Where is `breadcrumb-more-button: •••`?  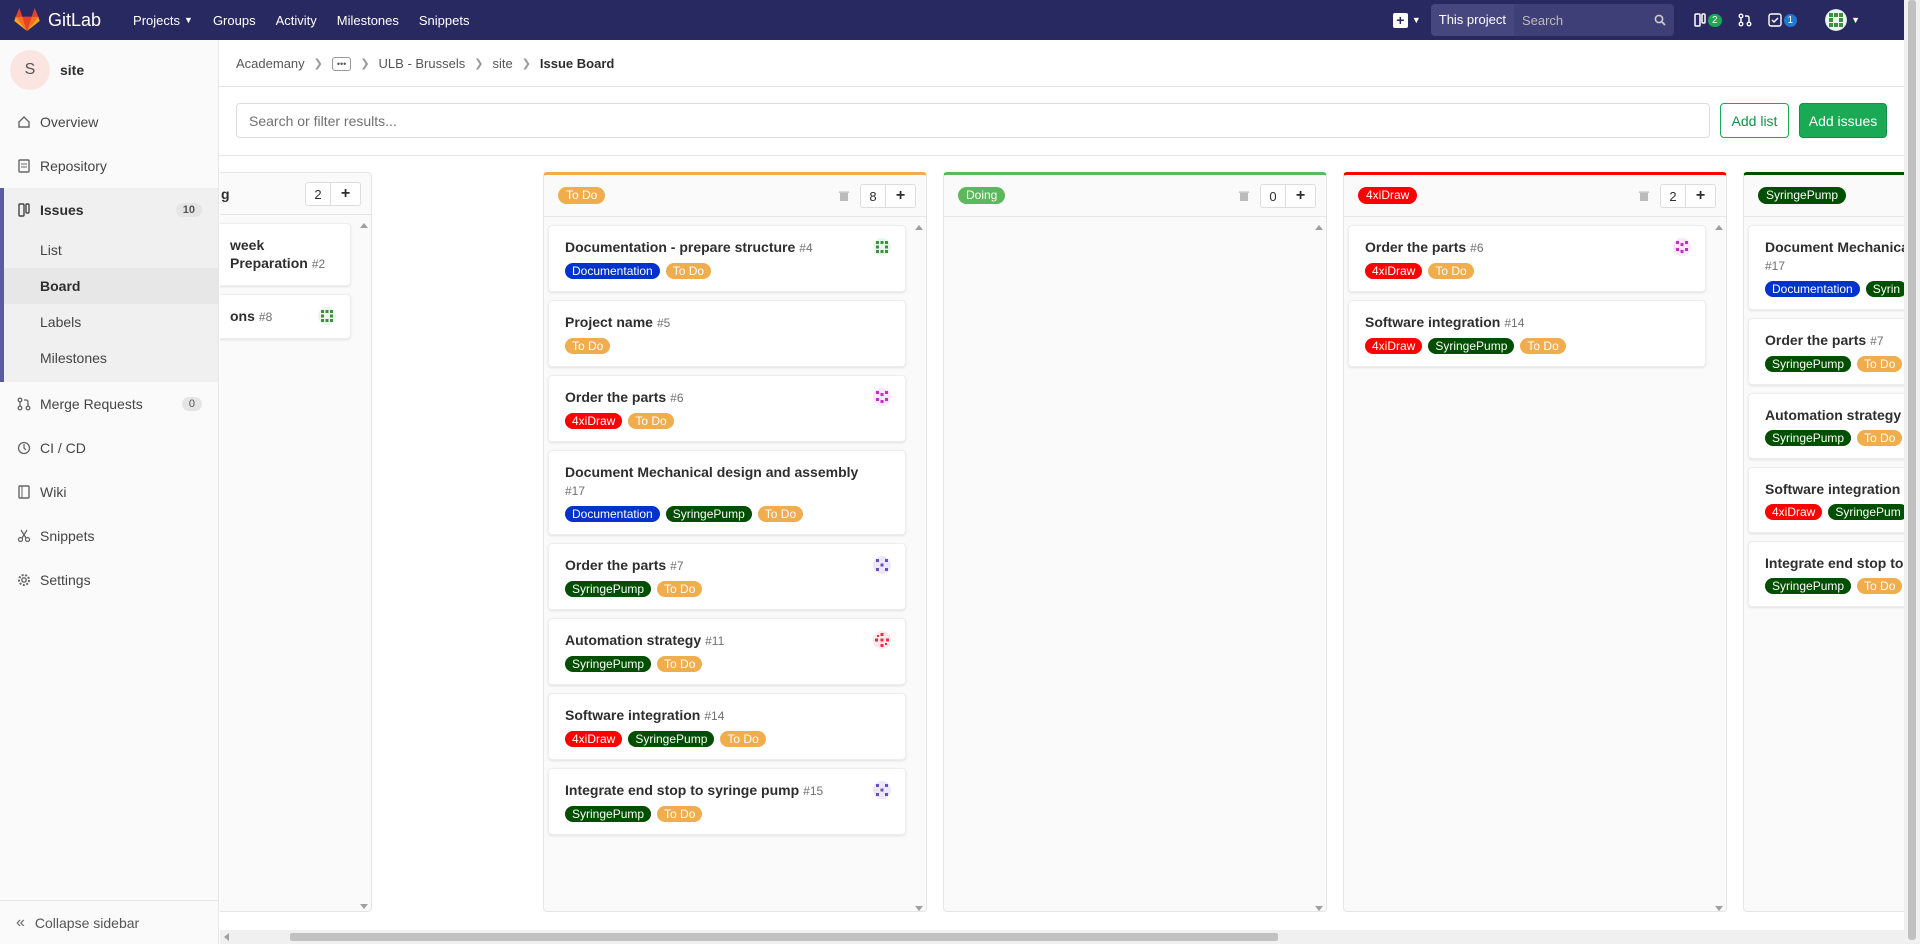 breadcrumb-more-button: ••• is located at coordinates (341, 63).